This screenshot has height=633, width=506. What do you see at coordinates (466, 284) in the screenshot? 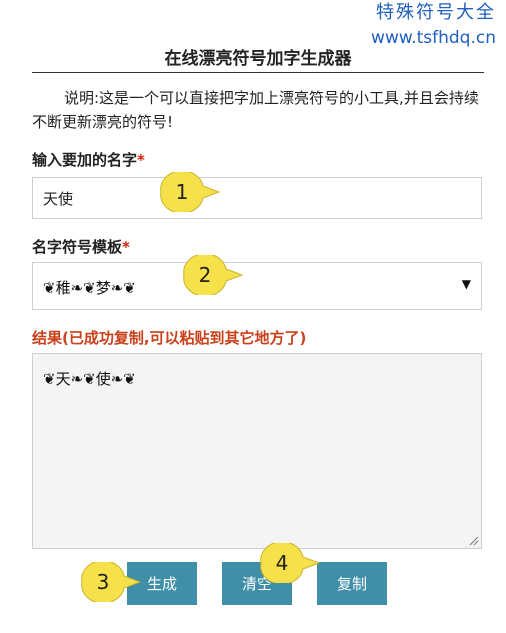
I see `triangle-down-icon: ▼` at bounding box center [466, 284].